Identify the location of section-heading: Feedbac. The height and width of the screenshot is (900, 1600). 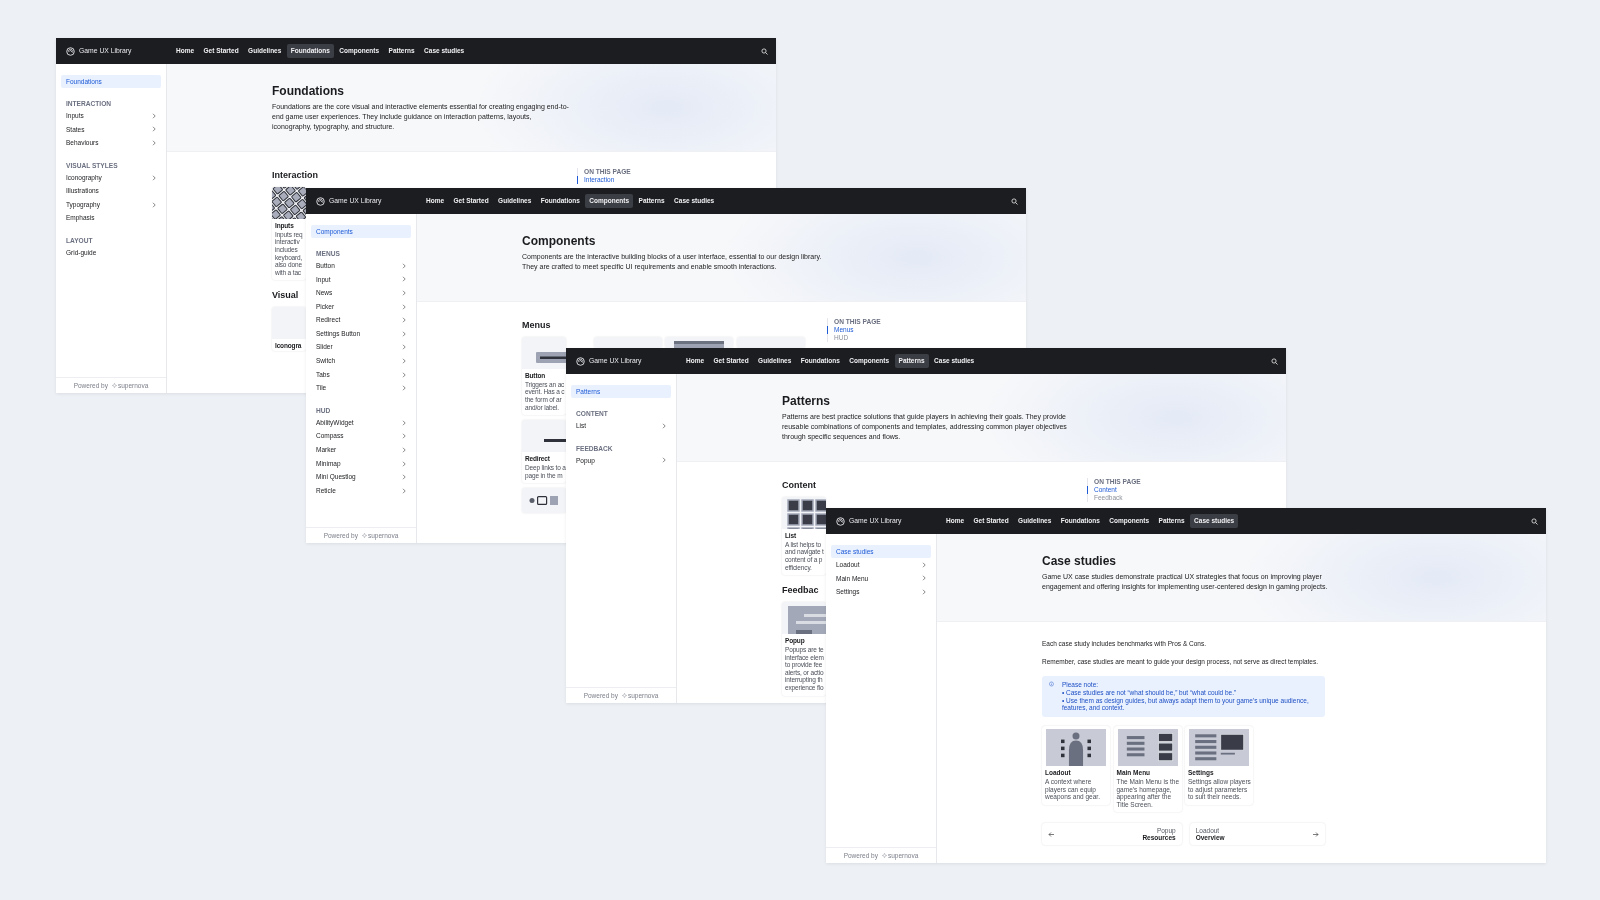
(800, 591).